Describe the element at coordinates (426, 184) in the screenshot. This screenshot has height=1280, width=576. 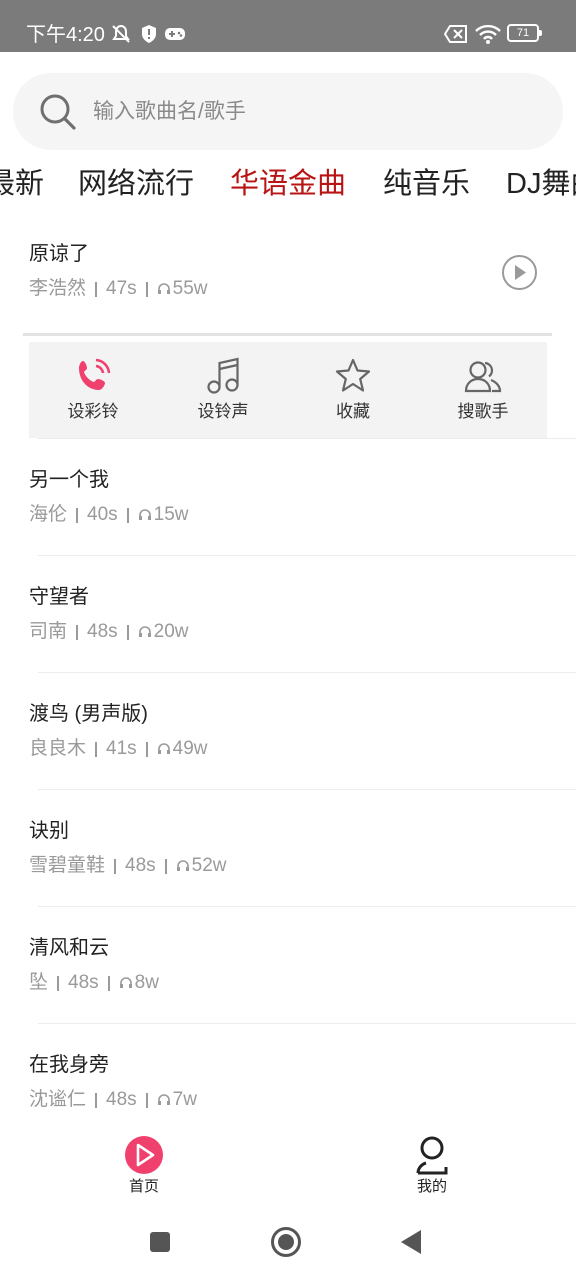
I see `tab-pure-music: 纯音乐` at that location.